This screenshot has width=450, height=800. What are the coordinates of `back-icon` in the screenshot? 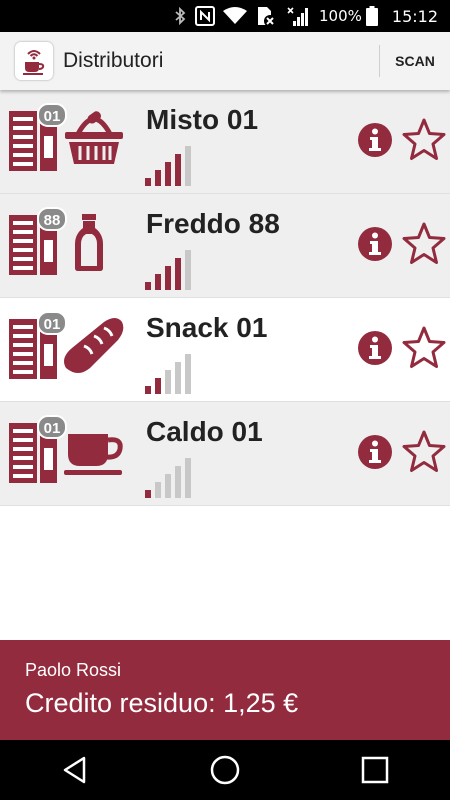 It's located at (75, 770).